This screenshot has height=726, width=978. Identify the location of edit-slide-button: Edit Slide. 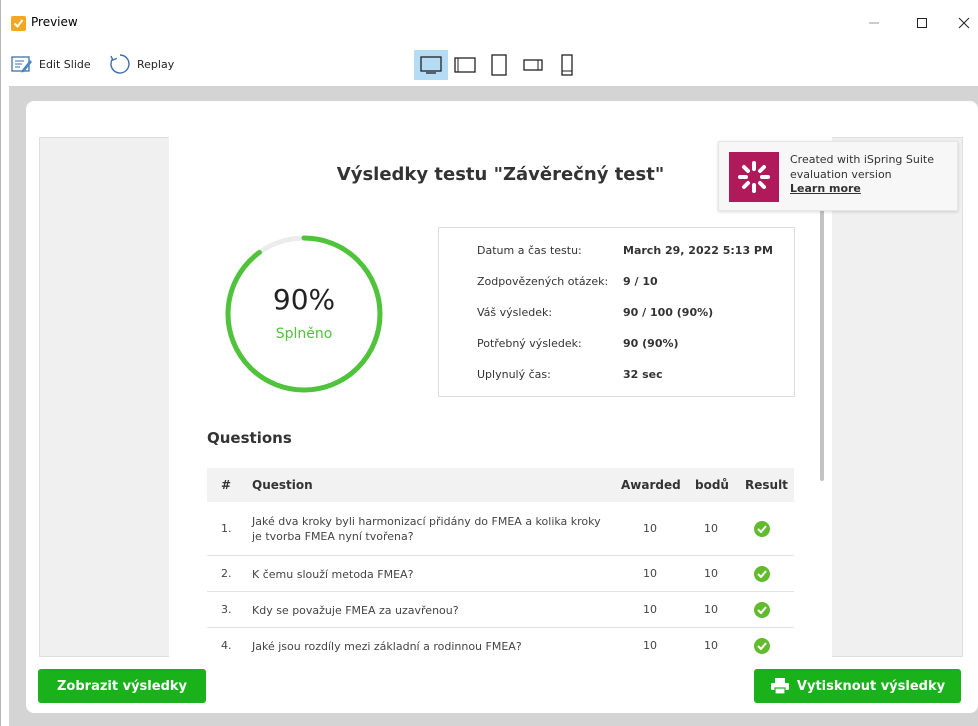
(51, 64).